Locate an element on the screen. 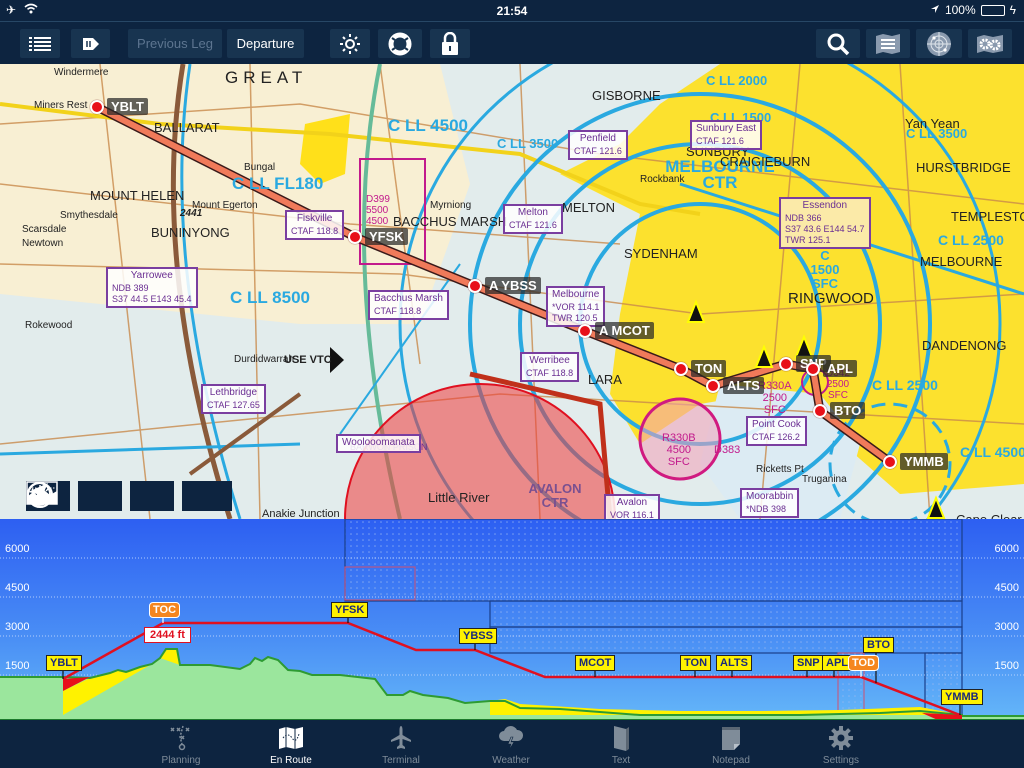 This screenshot has height=768, width=1024. frequency-box-moorabbin: Moorabbin *NDB 398 is located at coordinates (770, 503).